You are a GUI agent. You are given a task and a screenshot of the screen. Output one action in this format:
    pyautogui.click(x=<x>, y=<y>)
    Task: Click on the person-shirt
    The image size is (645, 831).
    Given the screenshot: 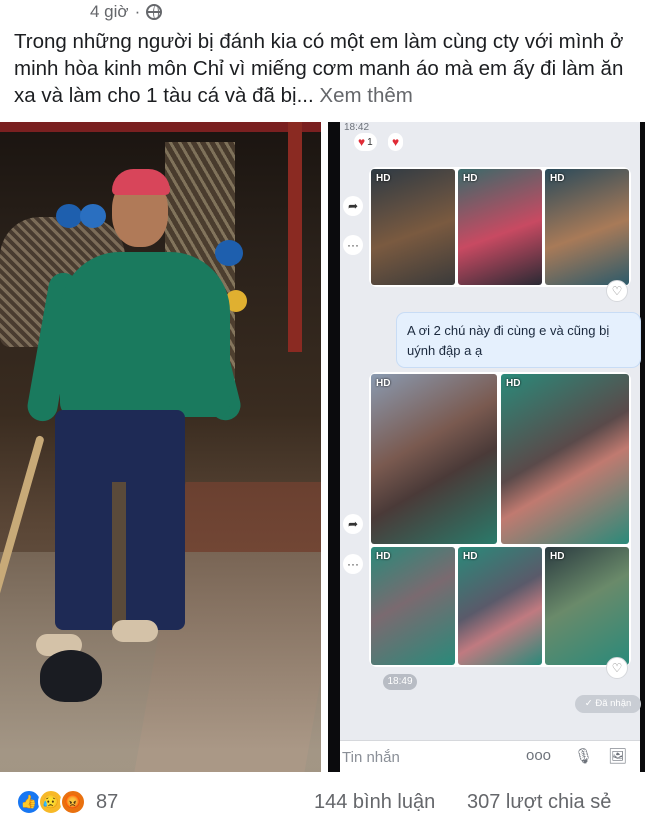 What is the action you would take?
    pyautogui.click(x=145, y=334)
    